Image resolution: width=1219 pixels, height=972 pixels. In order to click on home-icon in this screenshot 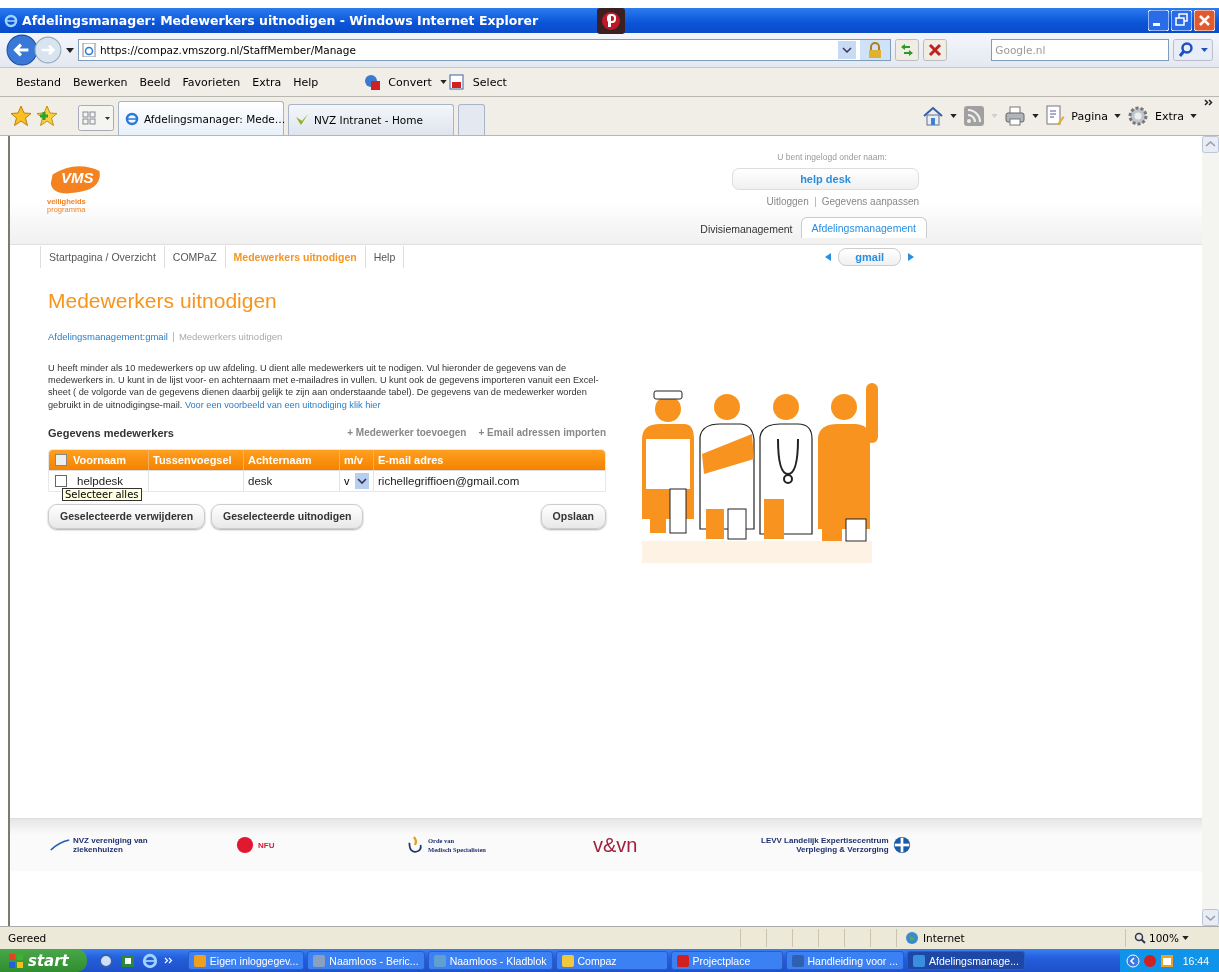, I will do `click(933, 116)`.